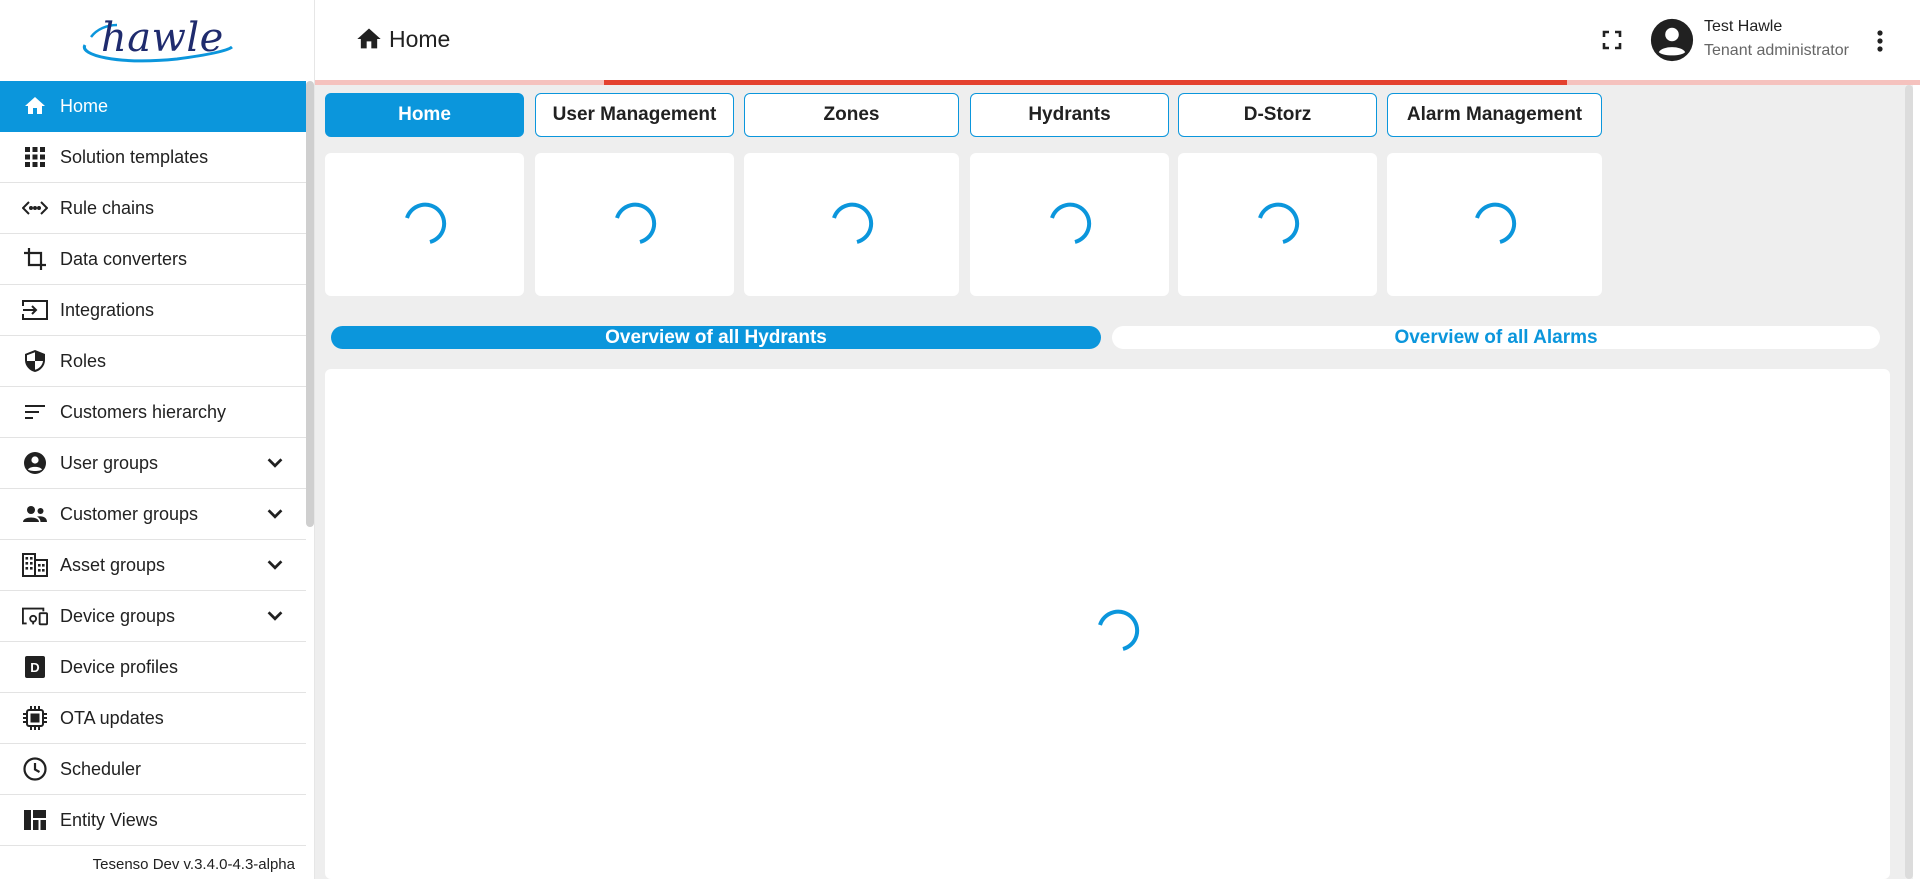 The height and width of the screenshot is (879, 1920). I want to click on sidebar-item-asset-groups: Asset groups, so click(153, 565).